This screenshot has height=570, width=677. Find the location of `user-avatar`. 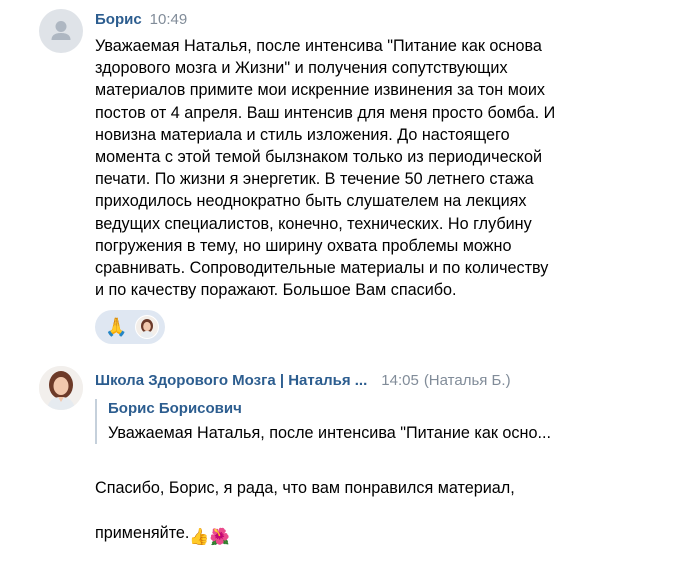

user-avatar is located at coordinates (61, 31).